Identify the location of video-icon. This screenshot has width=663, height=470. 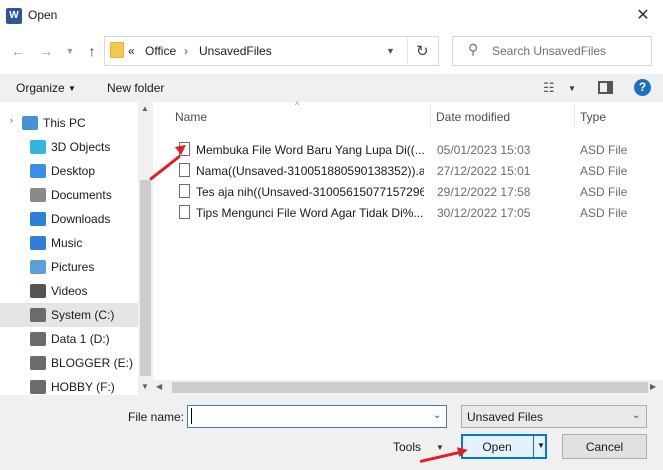
(38, 291).